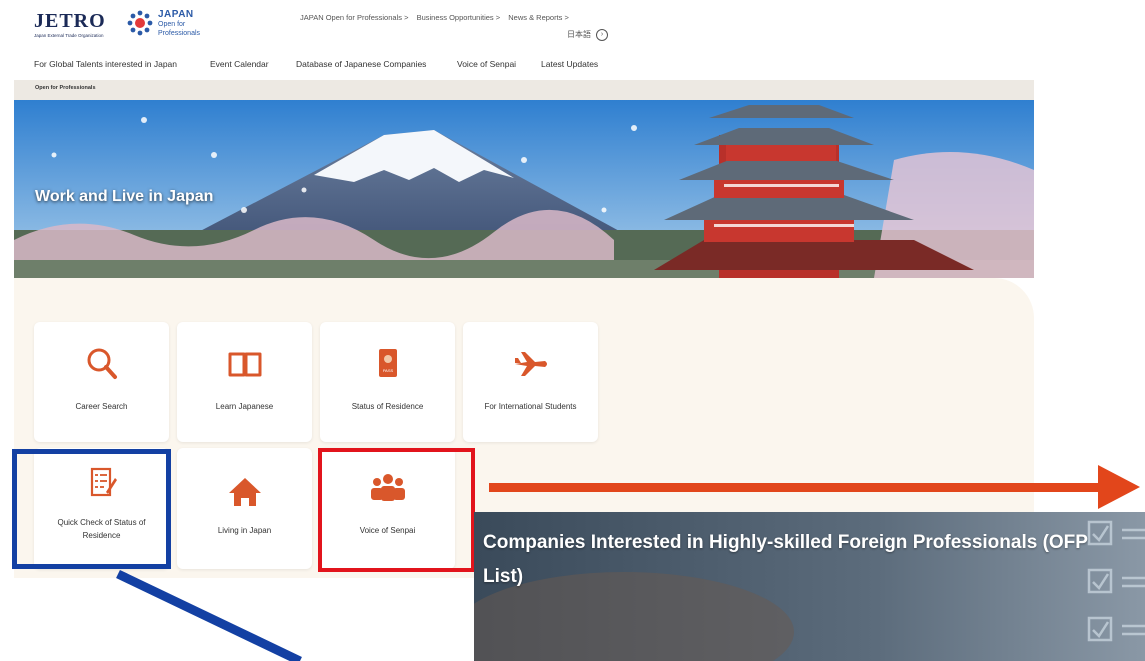 The image size is (1145, 661). What do you see at coordinates (579, 35) in the screenshot?
I see `language-label: 日本語` at bounding box center [579, 35].